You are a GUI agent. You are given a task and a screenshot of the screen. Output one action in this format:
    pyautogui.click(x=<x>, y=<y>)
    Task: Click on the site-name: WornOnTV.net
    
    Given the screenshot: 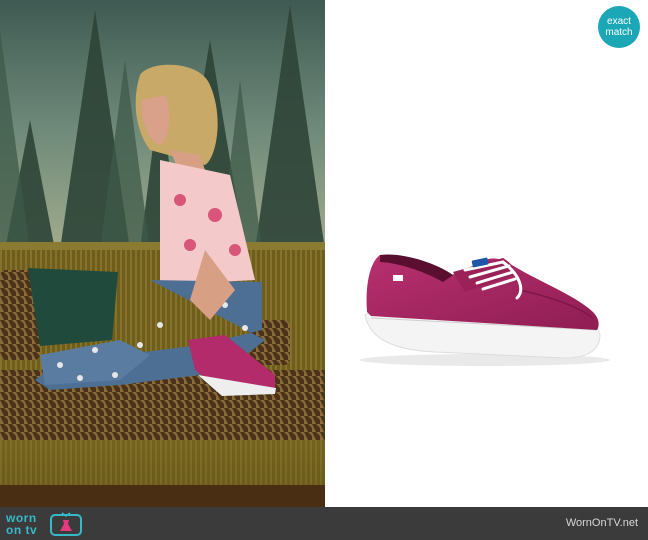 What is the action you would take?
    pyautogui.click(x=602, y=523)
    